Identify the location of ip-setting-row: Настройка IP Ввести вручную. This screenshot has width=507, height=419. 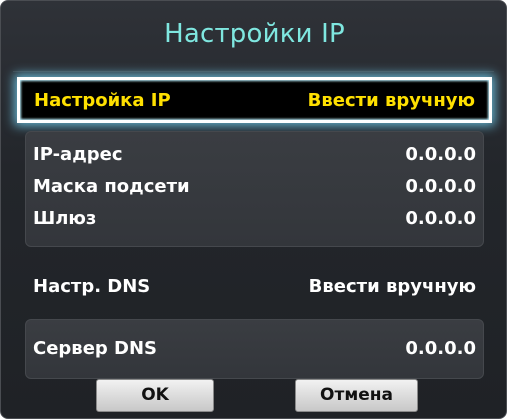
(254, 100).